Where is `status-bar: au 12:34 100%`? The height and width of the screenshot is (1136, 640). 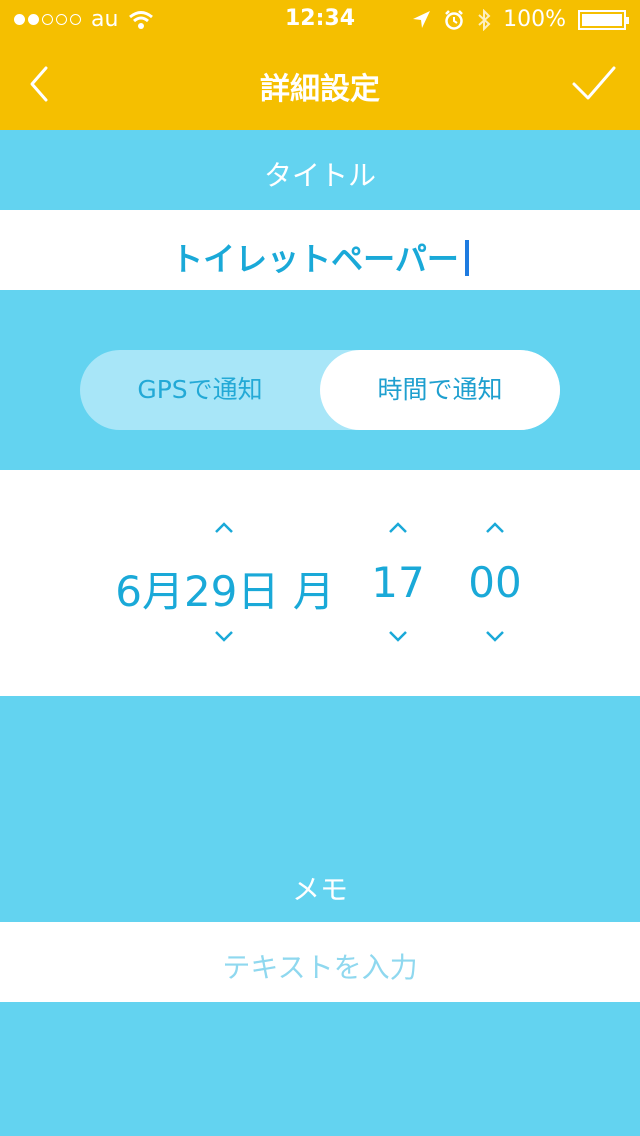 status-bar: au 12:34 100% is located at coordinates (320, 20).